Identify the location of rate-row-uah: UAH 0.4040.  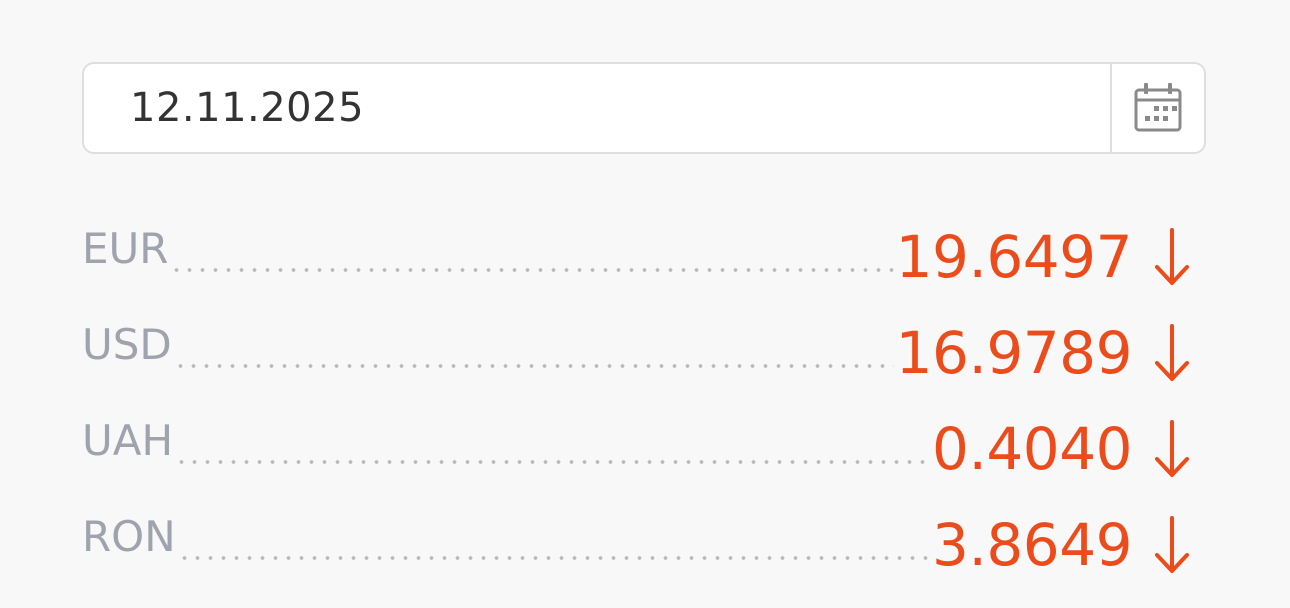
(639, 436).